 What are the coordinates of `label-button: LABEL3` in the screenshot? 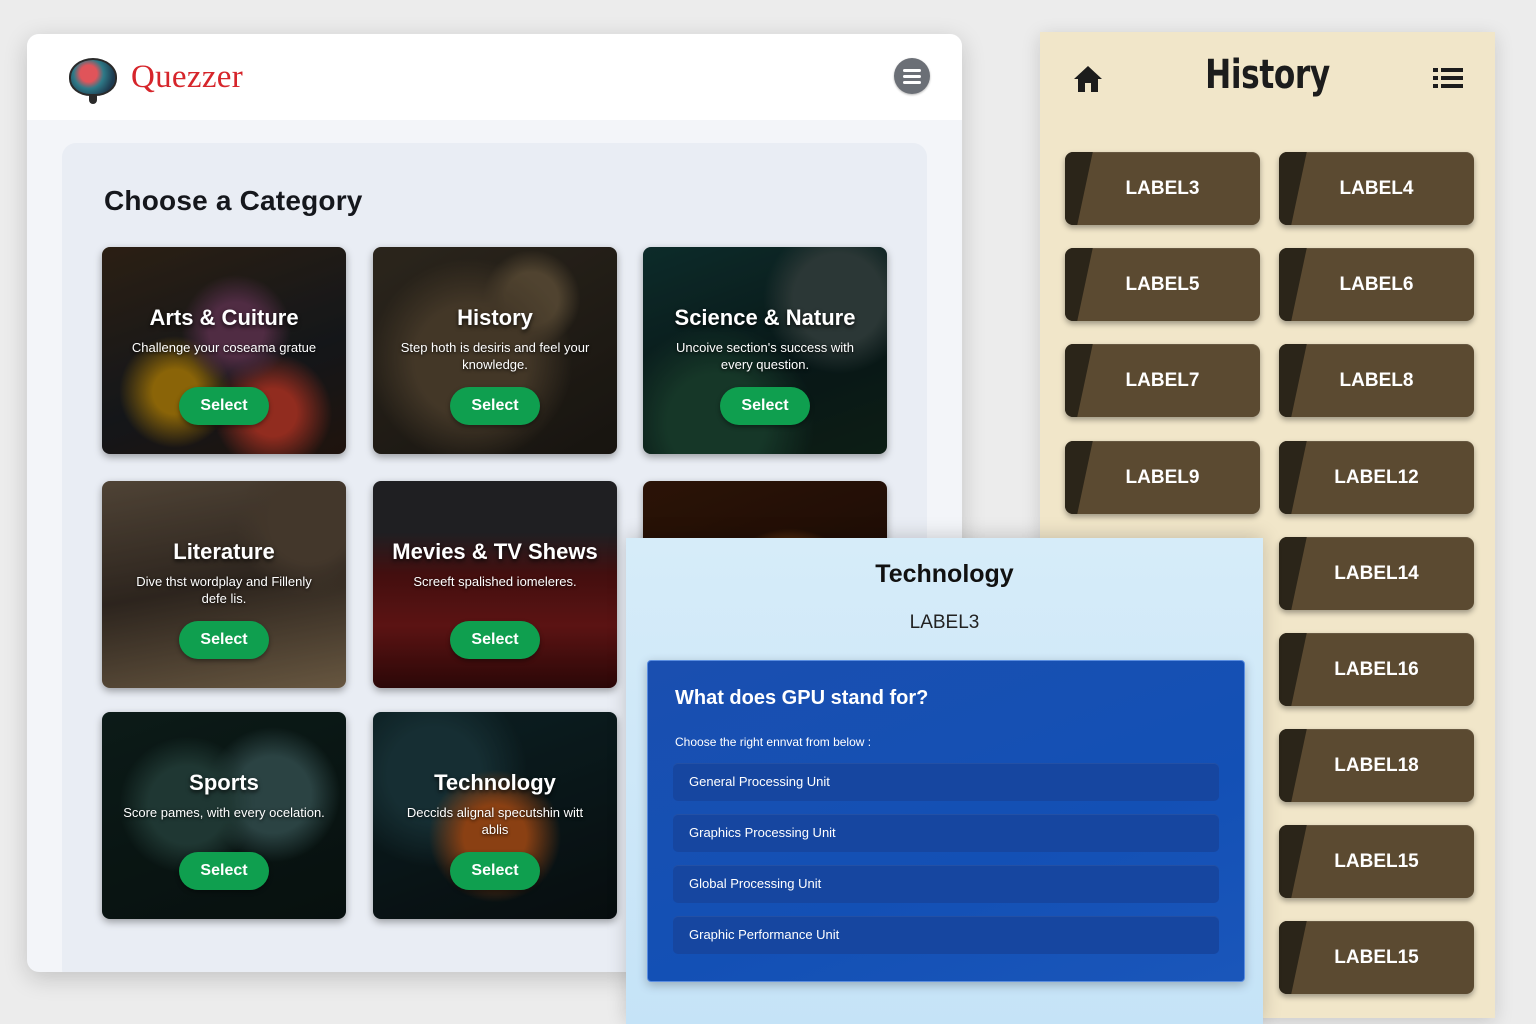 It's located at (1162, 188).